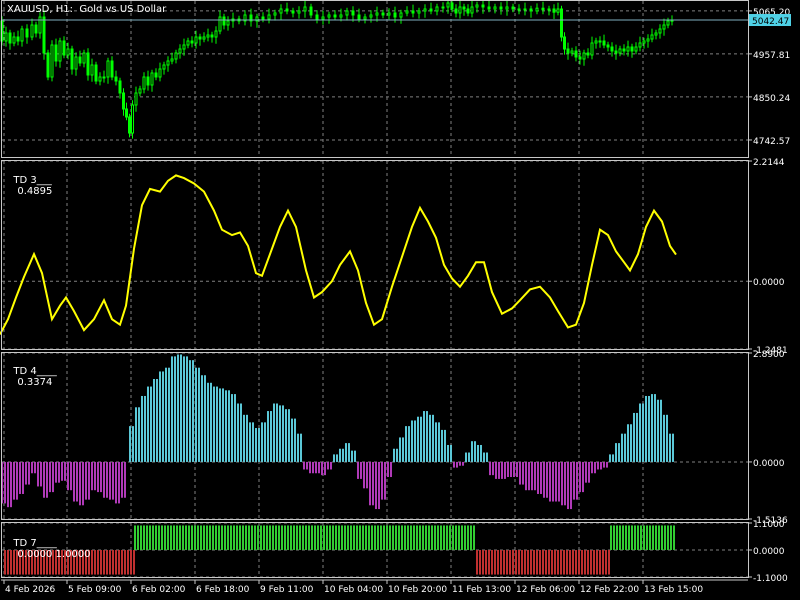 The width and height of the screenshot is (800, 600). What do you see at coordinates (769, 525) in the screenshot?
I see `td7-scale-label: 1.1000` at bounding box center [769, 525].